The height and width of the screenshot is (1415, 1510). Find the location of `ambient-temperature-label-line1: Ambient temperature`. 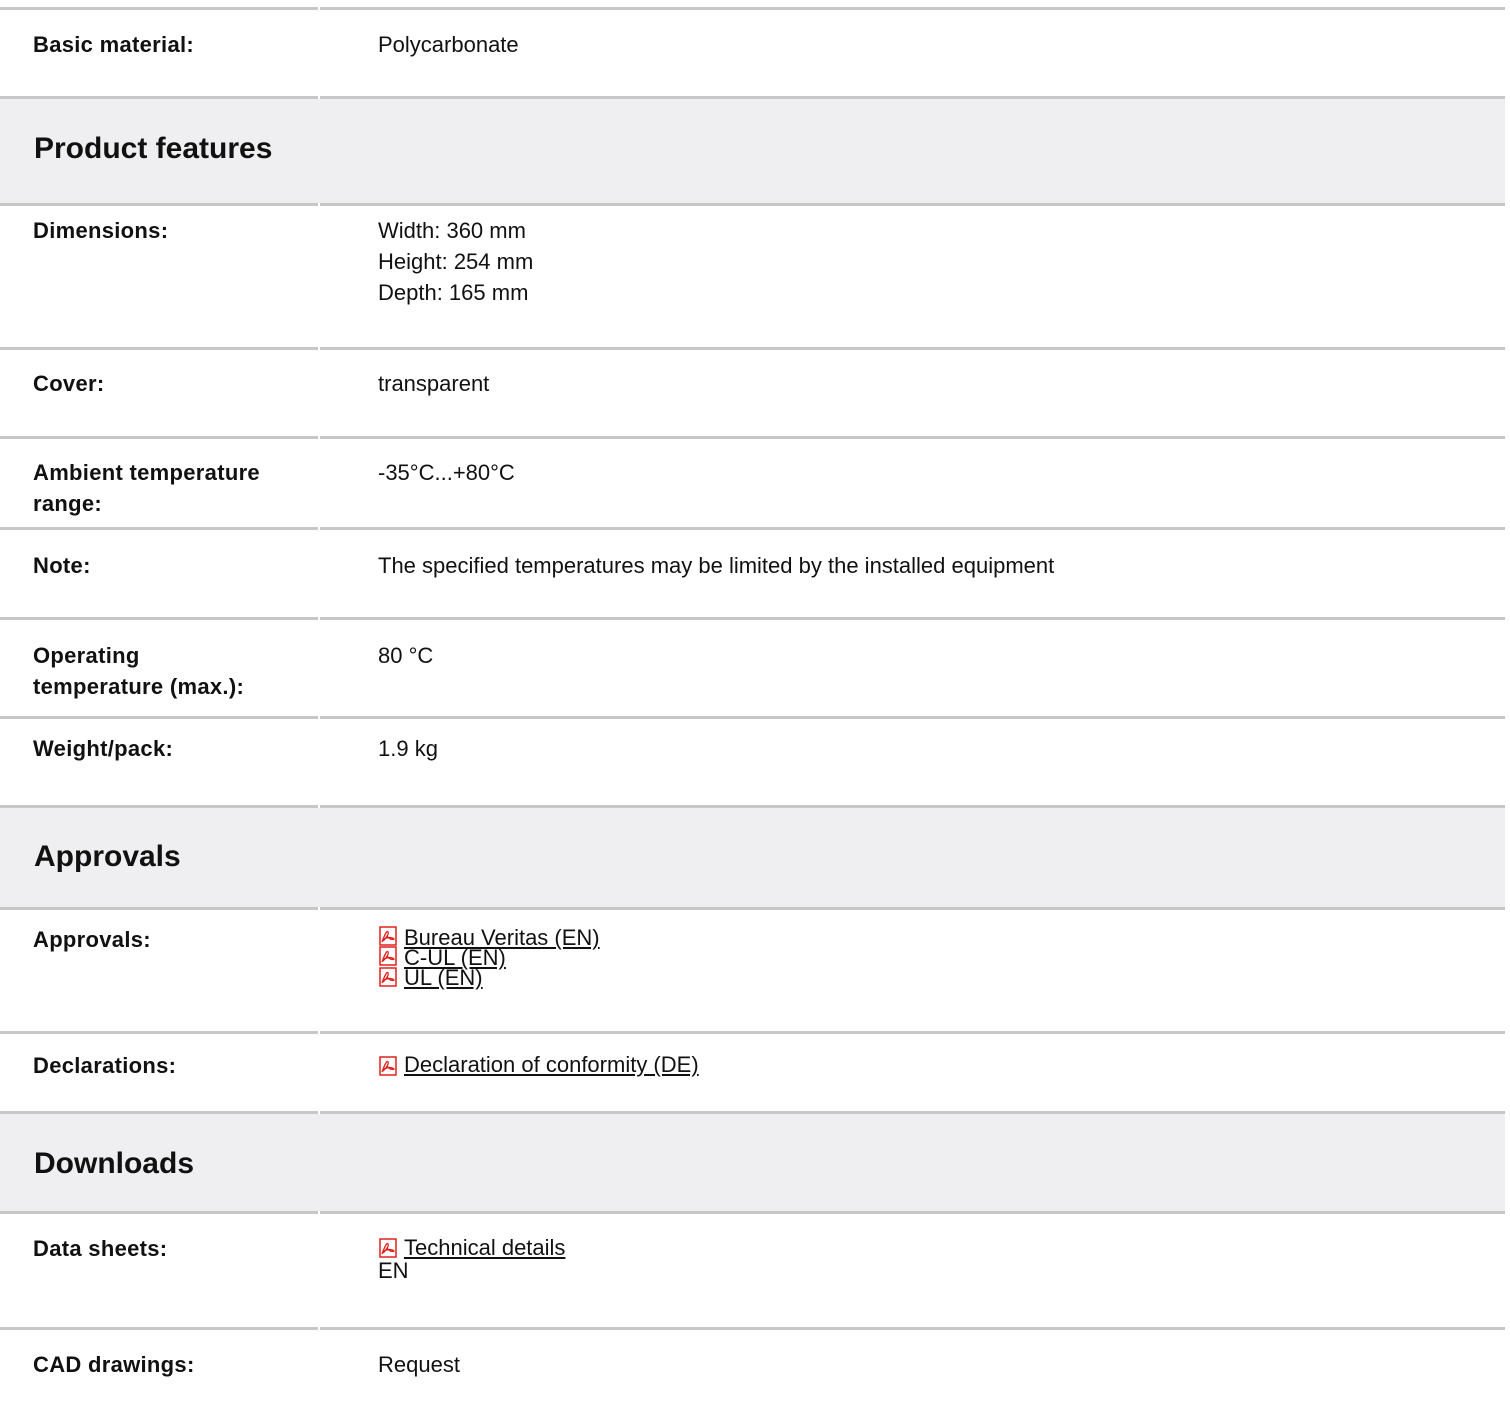

ambient-temperature-label-line1: Ambient temperature is located at coordinates (146, 472).